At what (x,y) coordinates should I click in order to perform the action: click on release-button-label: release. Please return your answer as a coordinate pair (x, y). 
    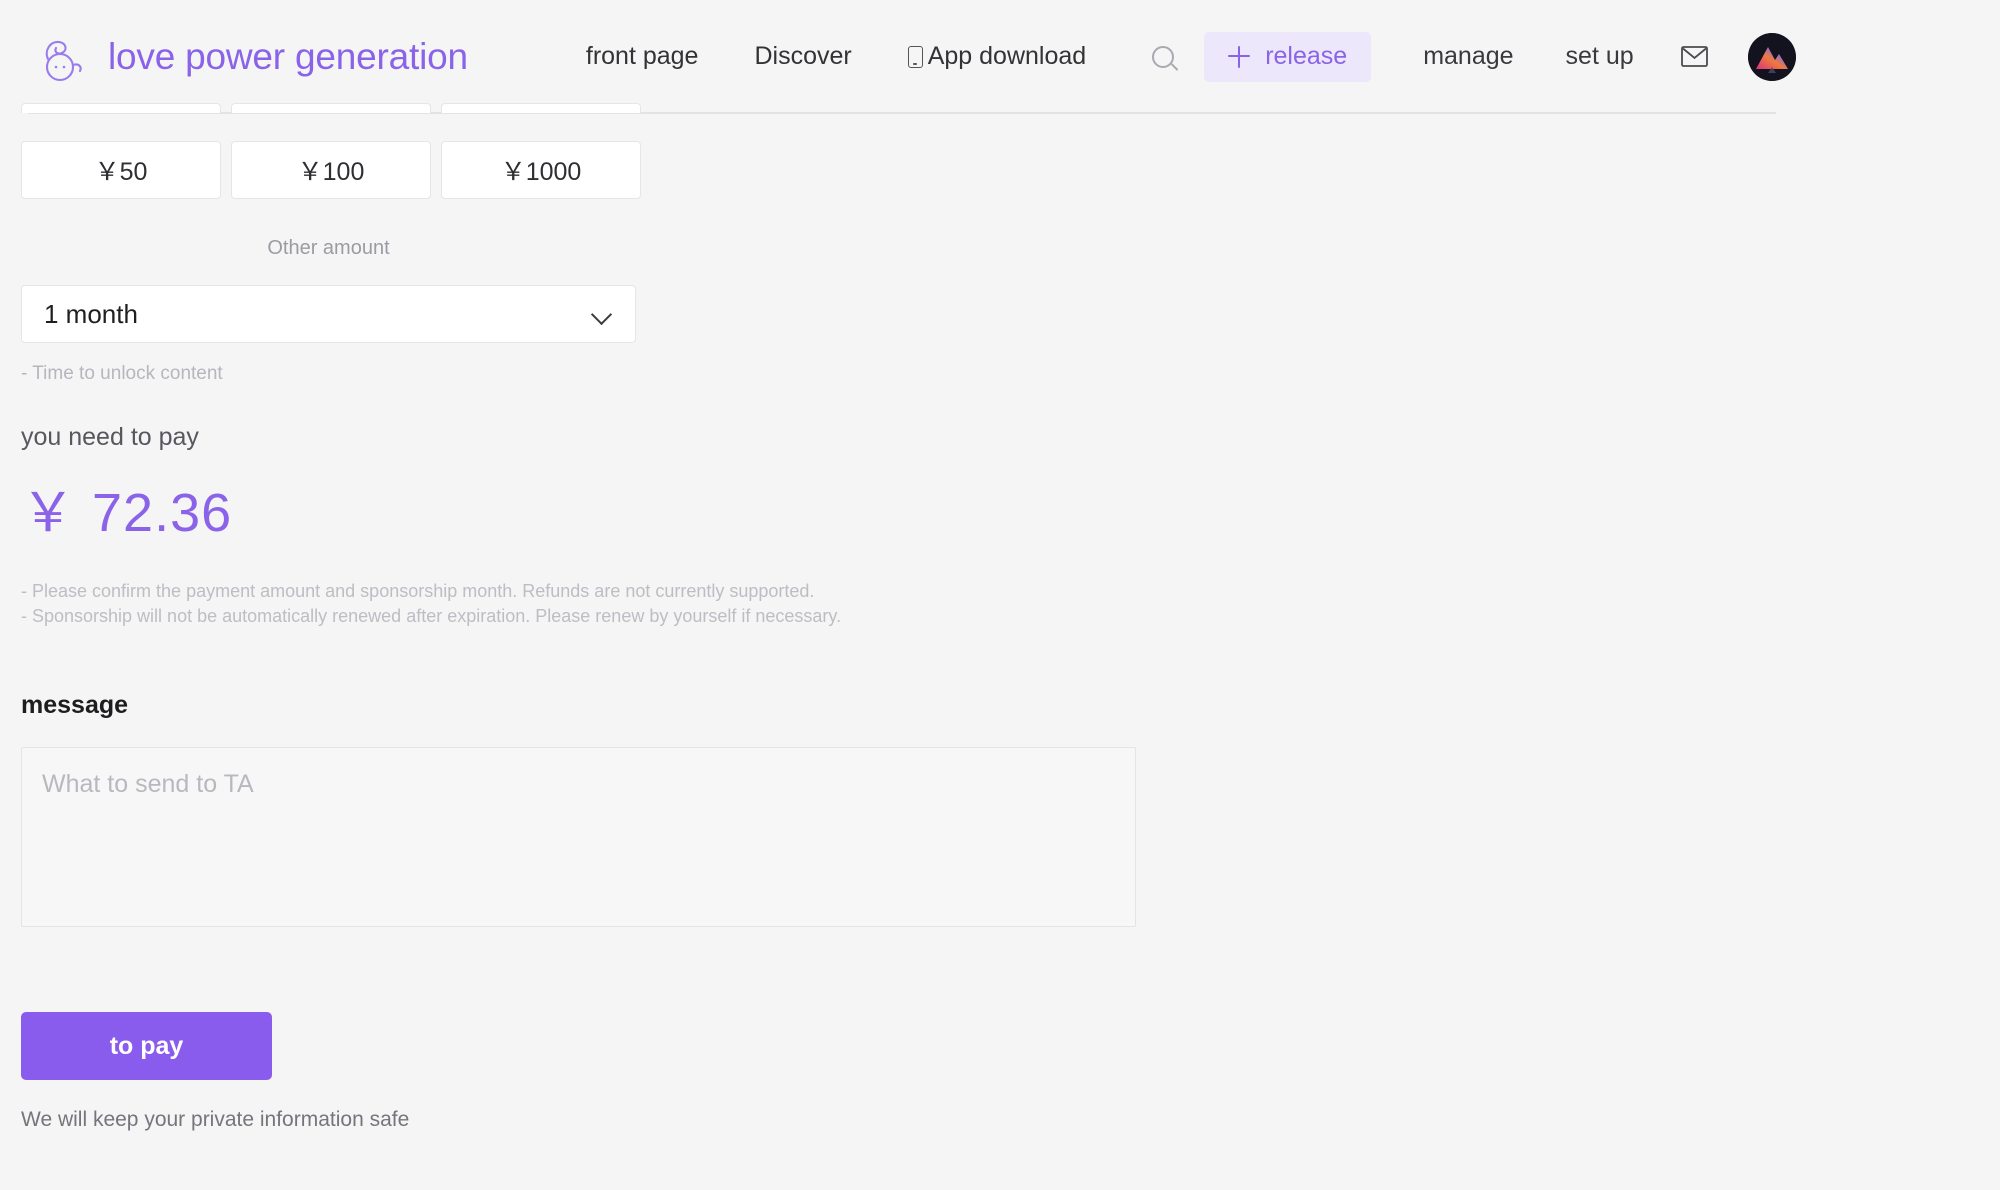
    Looking at the image, I should click on (1306, 56).